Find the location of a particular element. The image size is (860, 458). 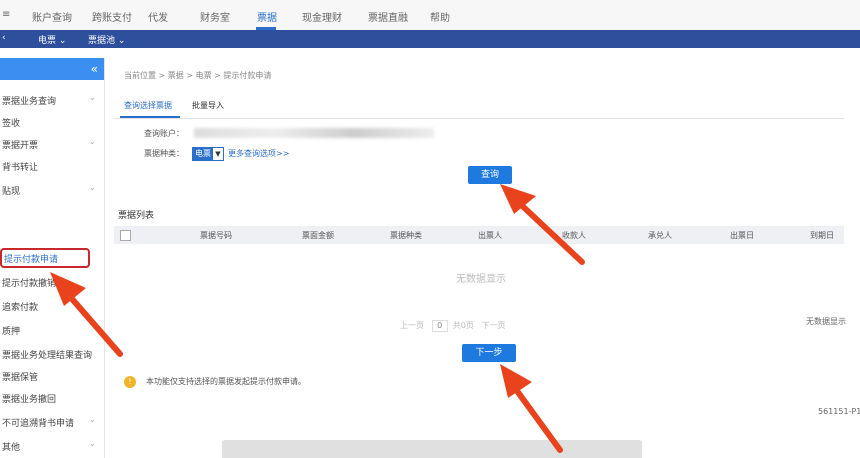

column-bill-number: 票据号码 is located at coordinates (216, 235).